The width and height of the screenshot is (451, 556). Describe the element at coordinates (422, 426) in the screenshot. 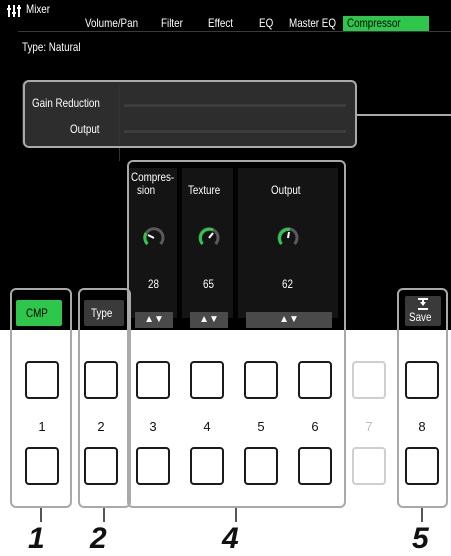

I see `button-number-8: 8` at that location.